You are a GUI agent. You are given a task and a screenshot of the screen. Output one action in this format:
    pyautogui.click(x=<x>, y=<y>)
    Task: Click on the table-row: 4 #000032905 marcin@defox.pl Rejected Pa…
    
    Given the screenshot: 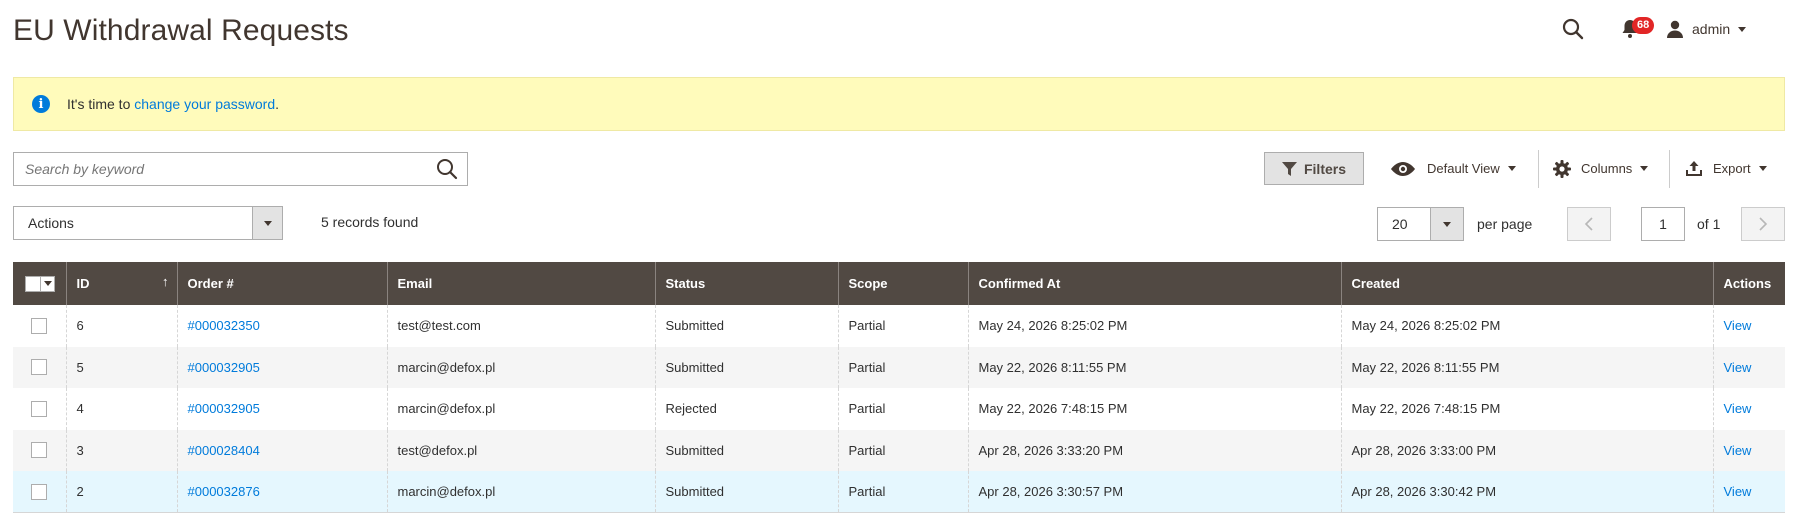 What is the action you would take?
    pyautogui.click(x=899, y=409)
    